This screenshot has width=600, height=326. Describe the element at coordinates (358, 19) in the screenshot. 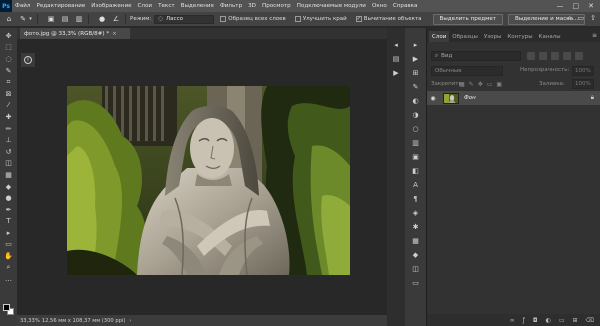

I see `subtract-object-checkbox: ✓` at that location.